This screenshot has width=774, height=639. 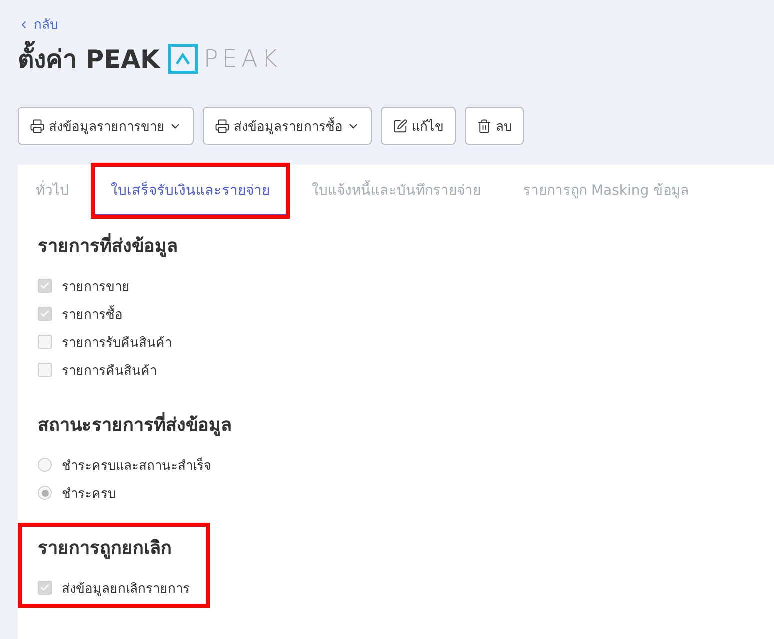 I want to click on toolbar-button: แก้ไข, so click(x=418, y=126).